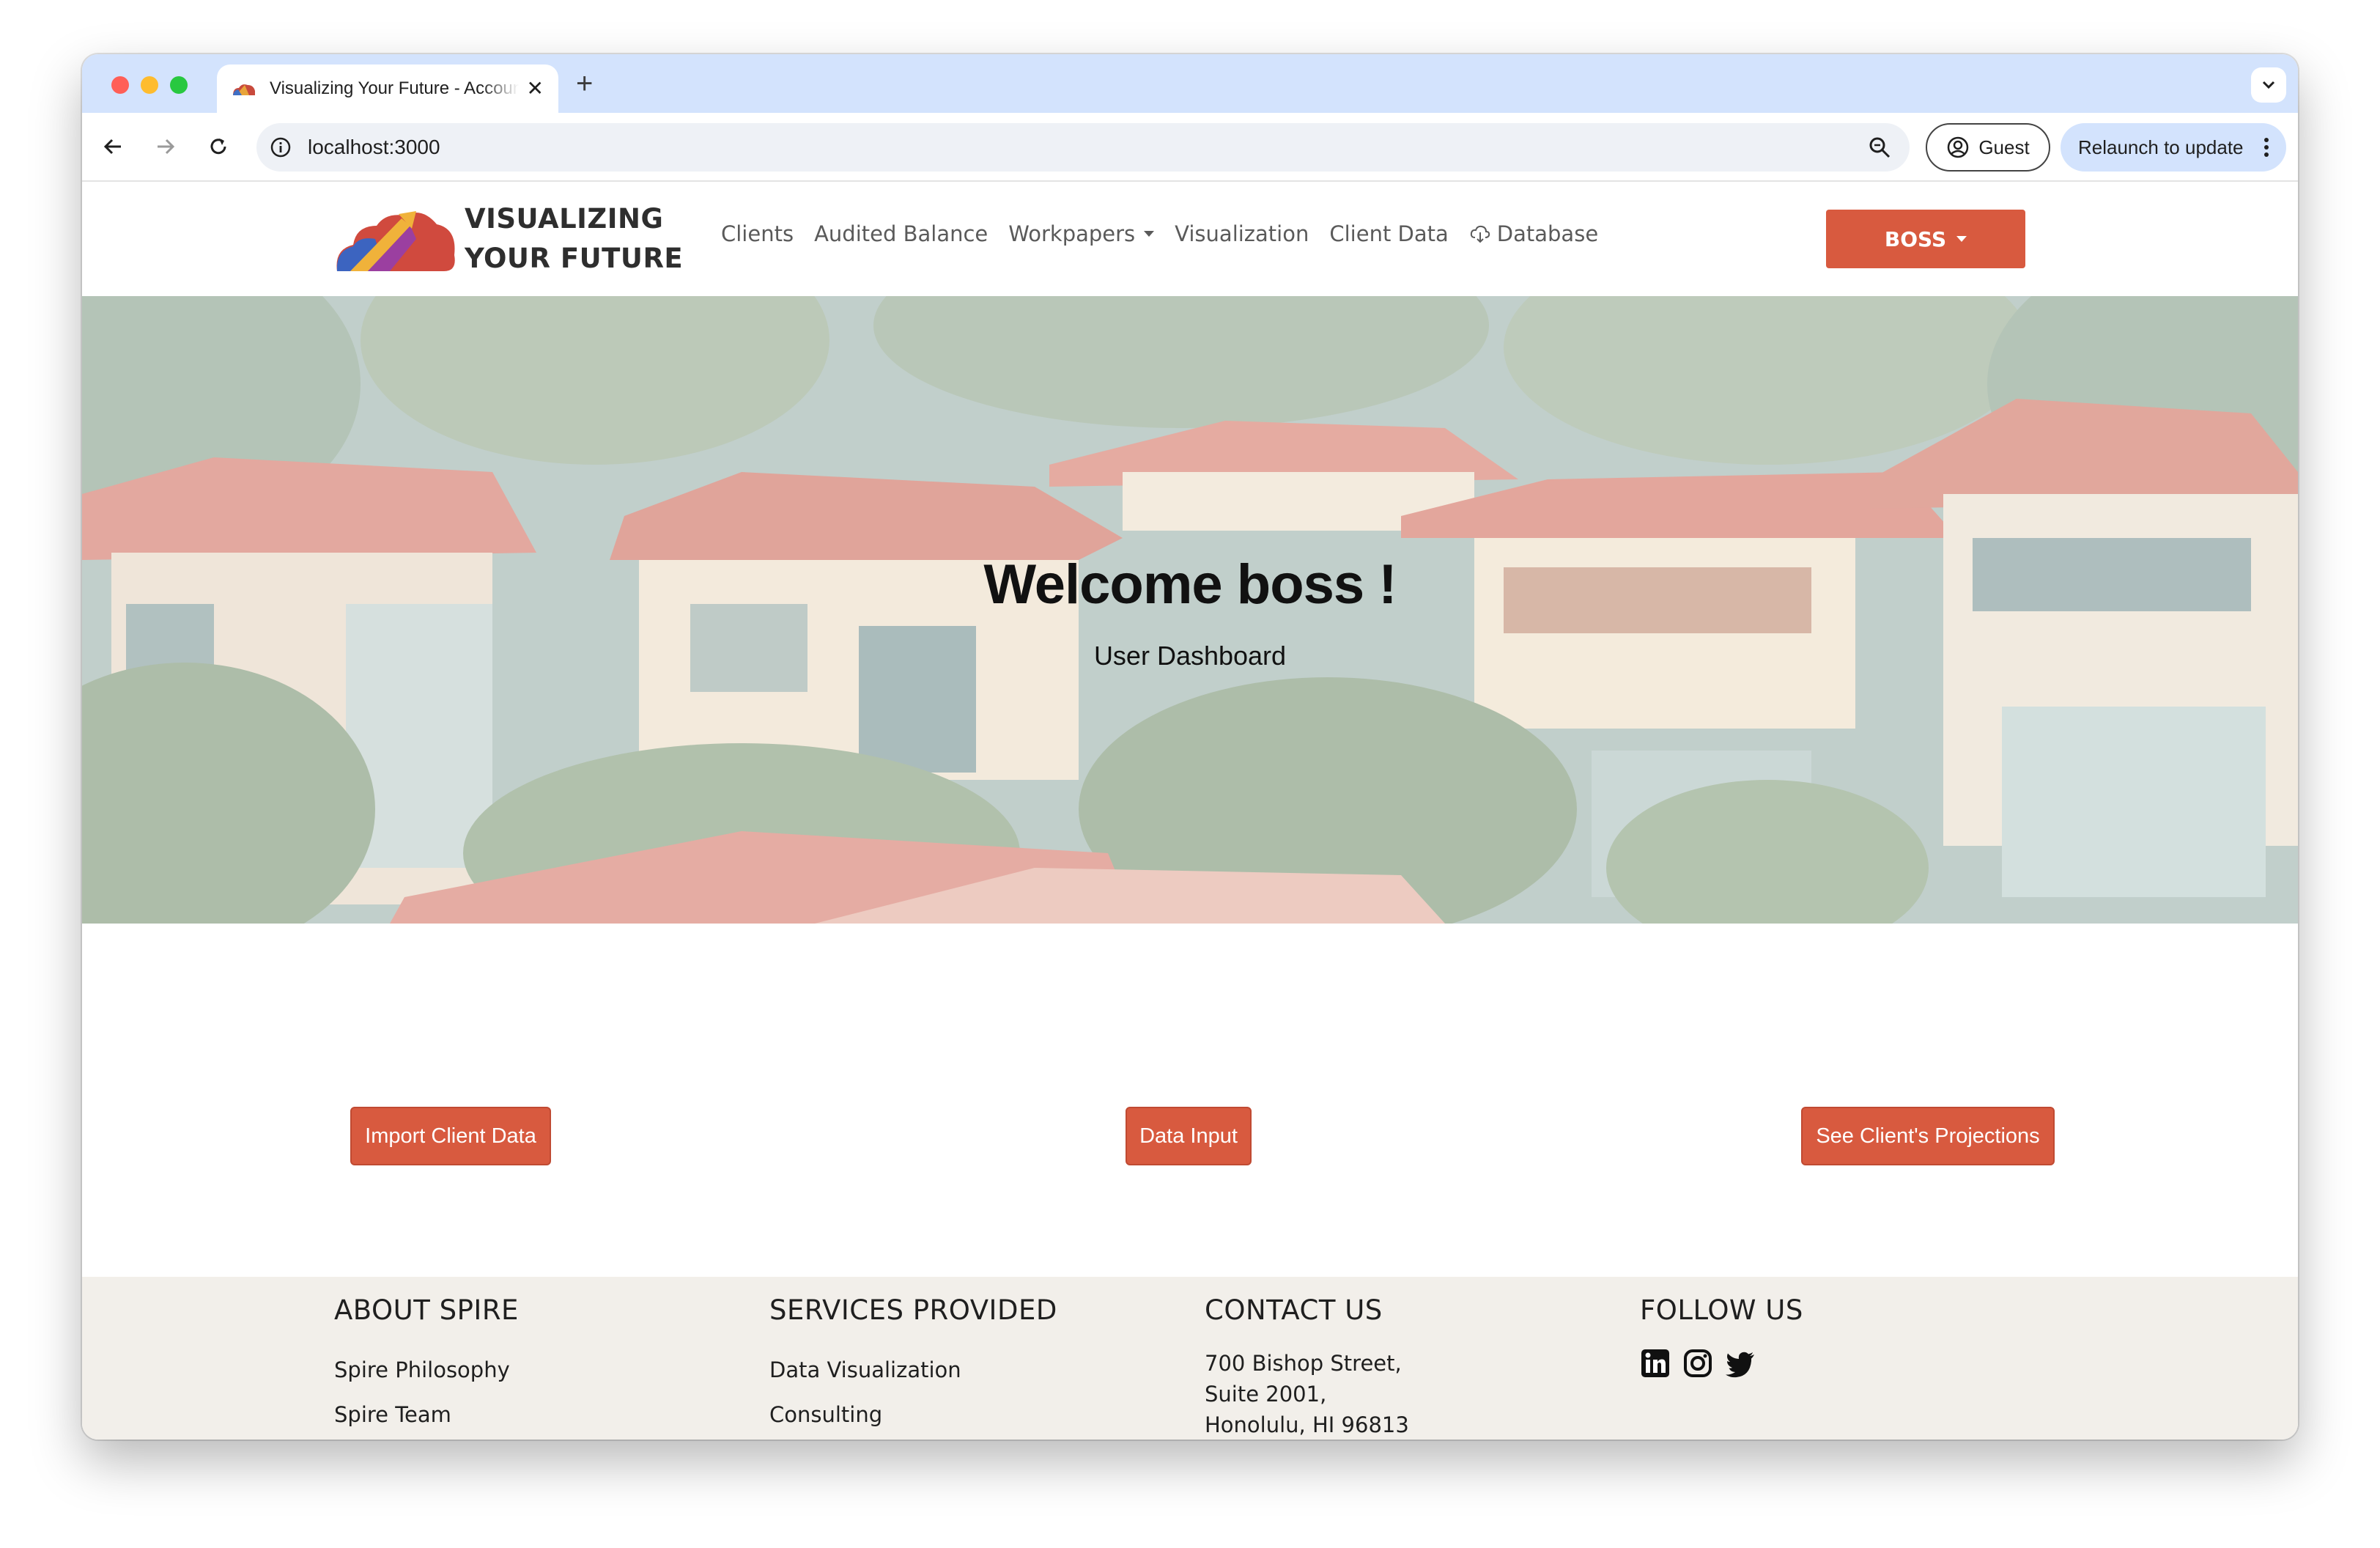 This screenshot has width=2380, height=1548. Describe the element at coordinates (1294, 1310) in the screenshot. I see `footer-heading: CONTACT US` at that location.